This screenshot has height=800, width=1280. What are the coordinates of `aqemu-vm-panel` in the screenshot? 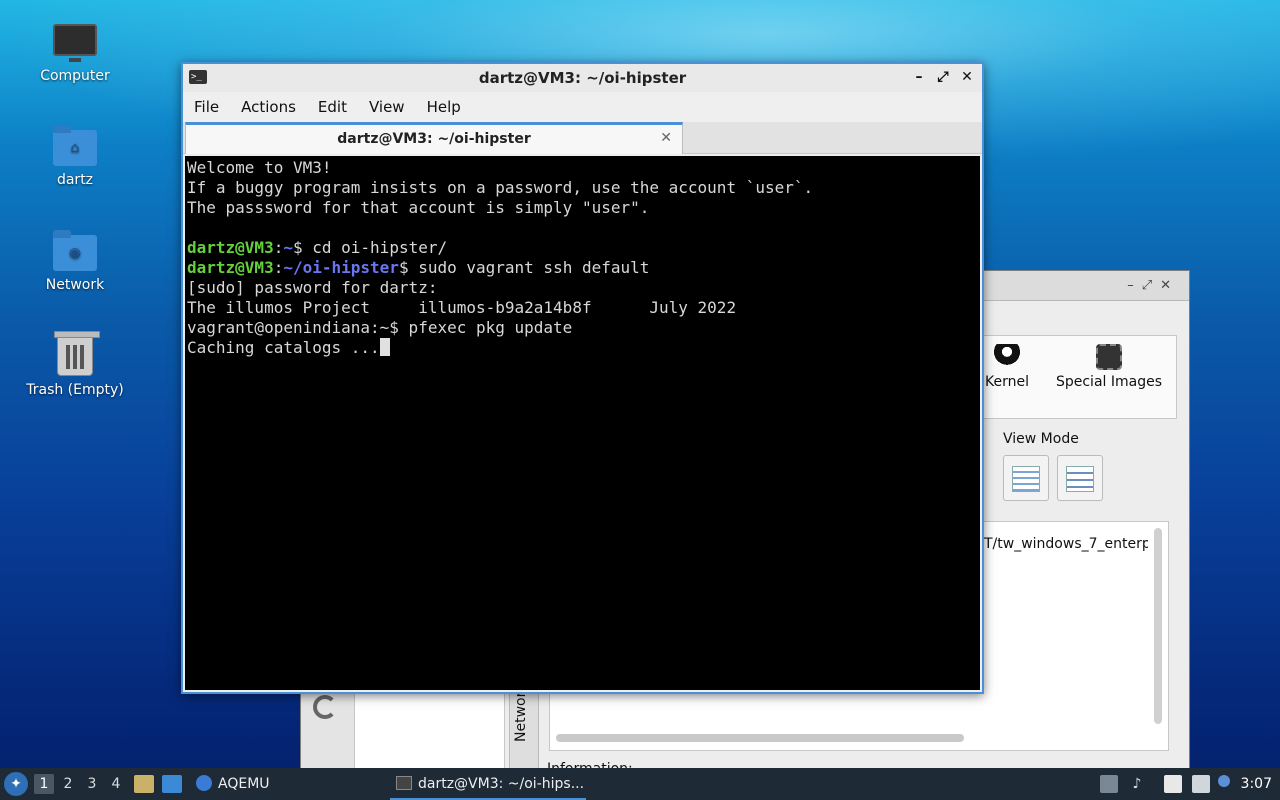 It's located at (430, 726).